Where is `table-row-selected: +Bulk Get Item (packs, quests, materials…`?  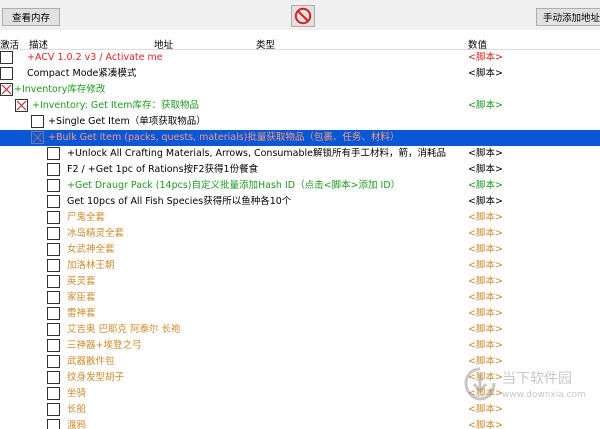
table-row-selected: +Bulk Get Item (packs, quests, materials… is located at coordinates (300, 138).